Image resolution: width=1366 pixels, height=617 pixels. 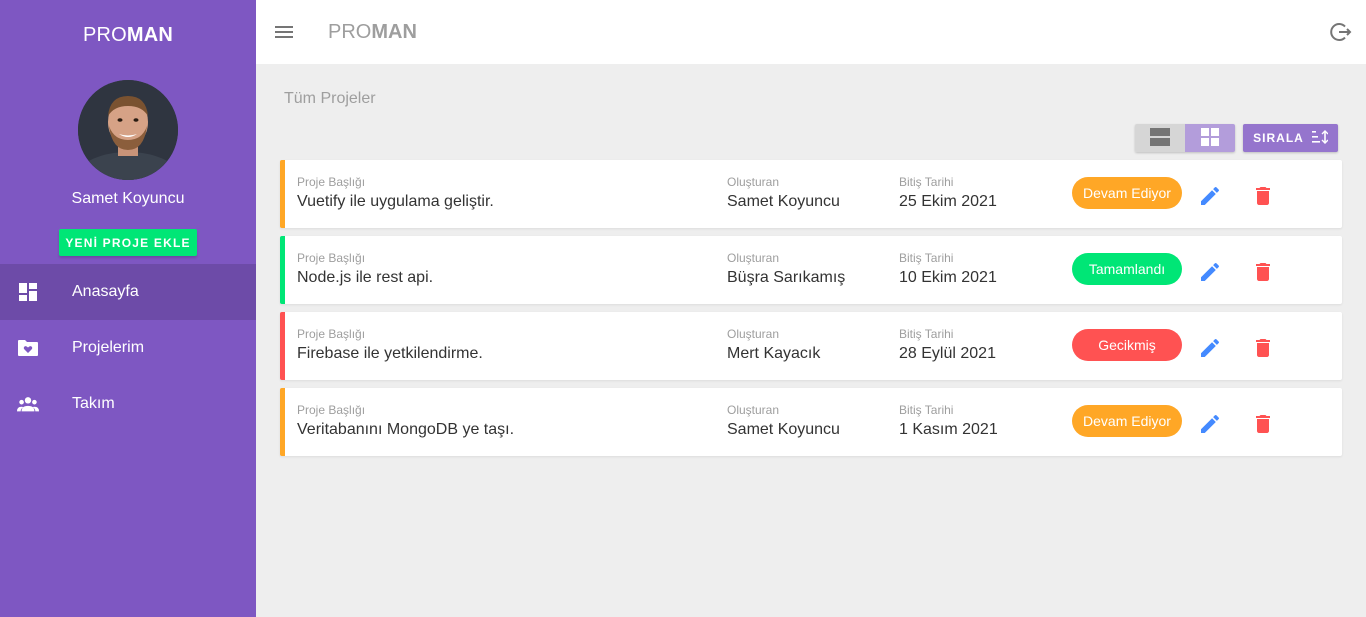 I want to click on sort-button-label: SIRALA, so click(x=1278, y=138).